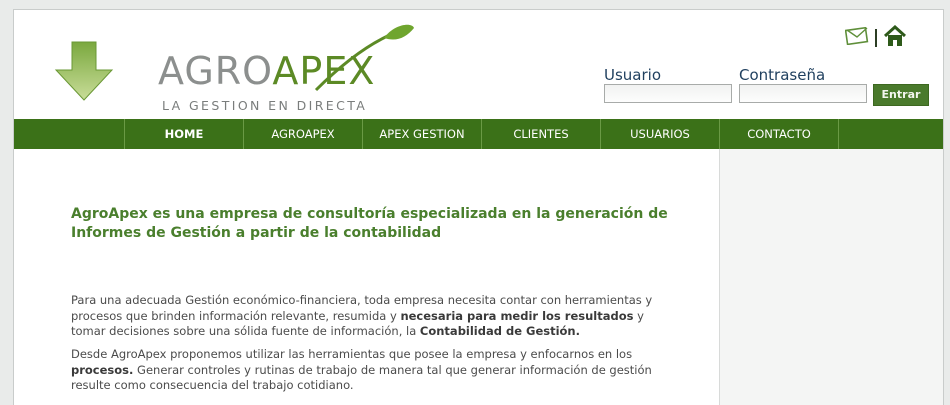  I want to click on home-icon, so click(895, 37).